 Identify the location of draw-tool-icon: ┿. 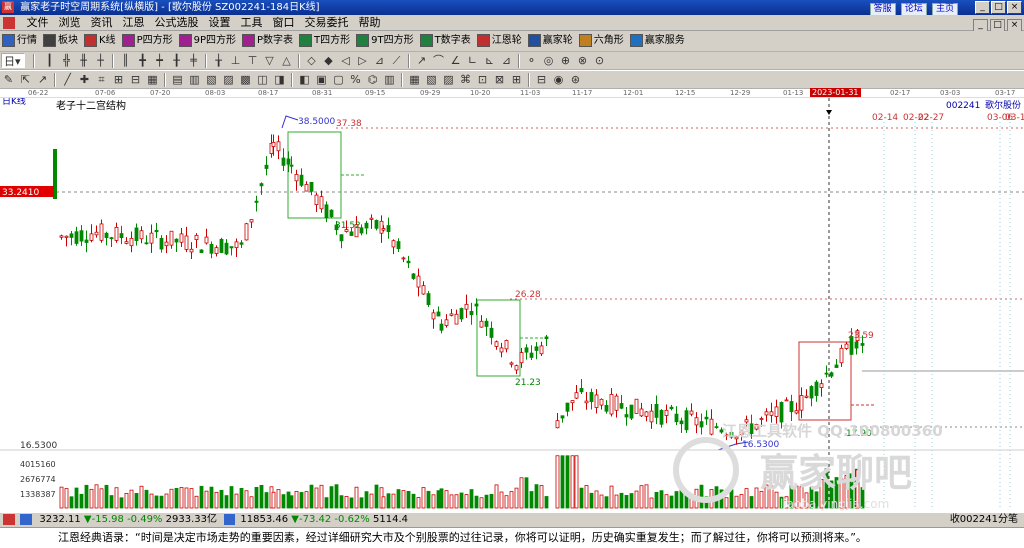
(159, 60).